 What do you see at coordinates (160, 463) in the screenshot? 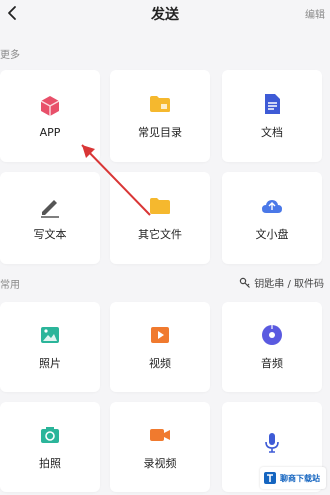
I see `record-video-label: 录视频` at bounding box center [160, 463].